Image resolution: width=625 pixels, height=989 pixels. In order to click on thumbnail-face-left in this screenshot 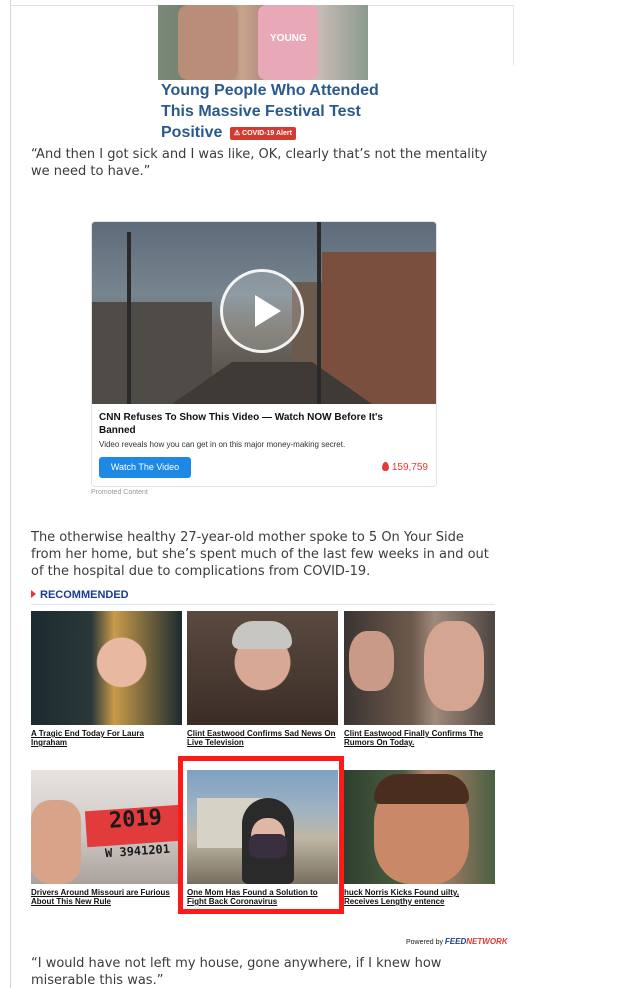, I will do `click(371, 661)`.